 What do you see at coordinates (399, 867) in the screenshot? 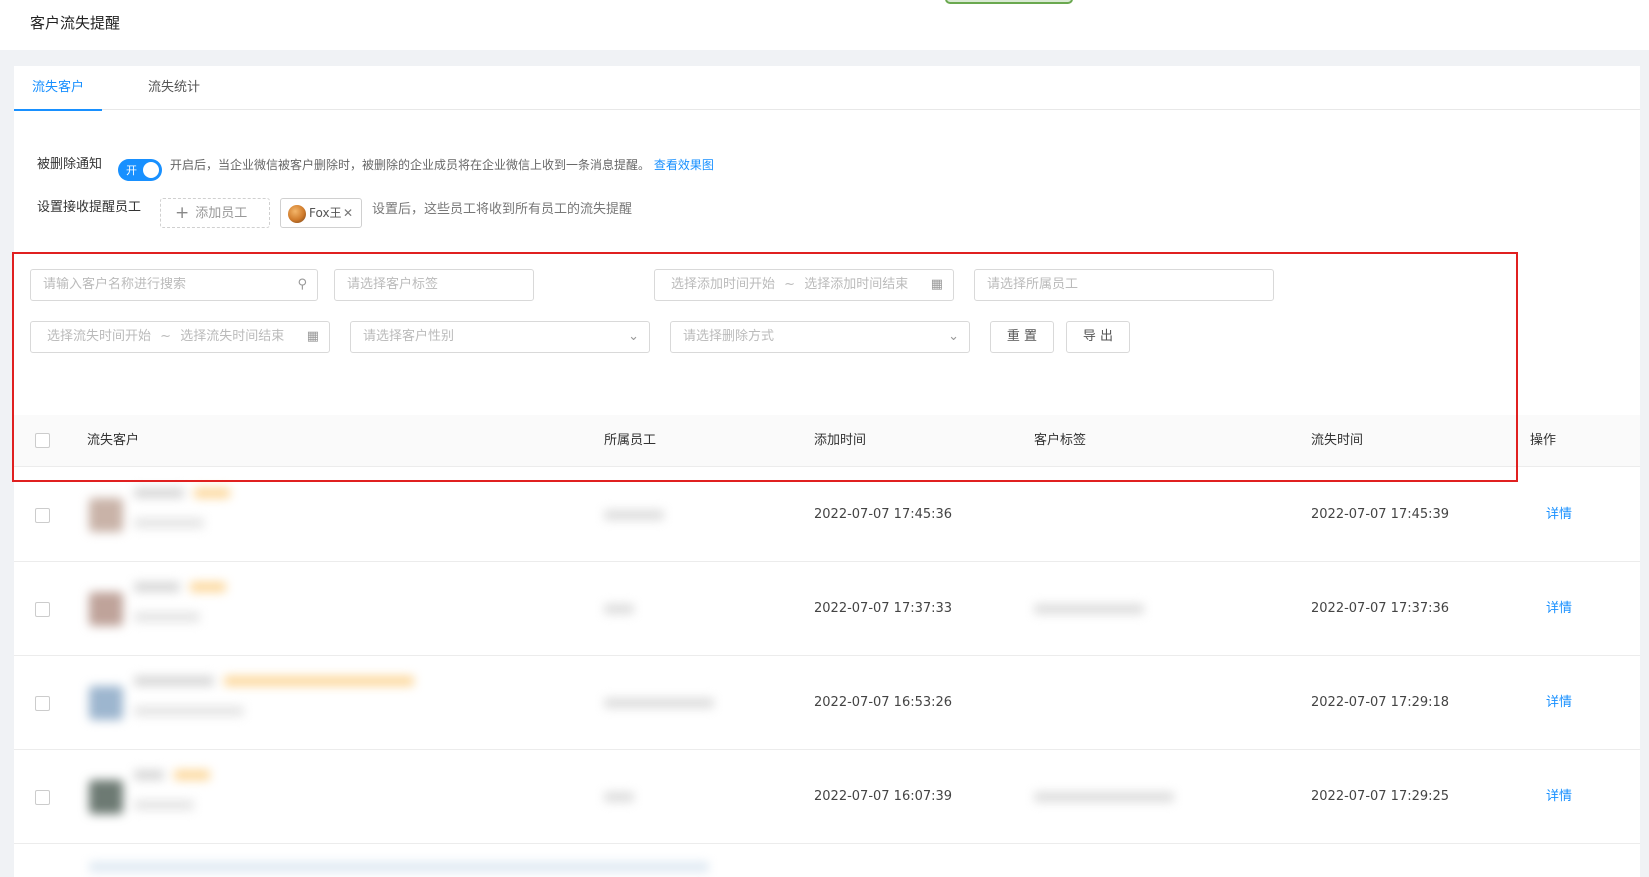
I see `partial-row-content` at bounding box center [399, 867].